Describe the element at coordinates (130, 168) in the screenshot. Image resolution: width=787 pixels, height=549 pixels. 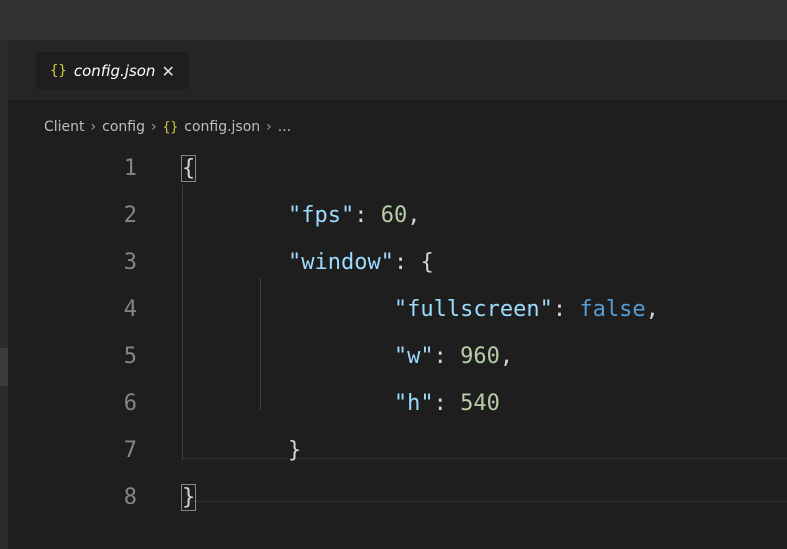
I see `line-number: 1` at that location.